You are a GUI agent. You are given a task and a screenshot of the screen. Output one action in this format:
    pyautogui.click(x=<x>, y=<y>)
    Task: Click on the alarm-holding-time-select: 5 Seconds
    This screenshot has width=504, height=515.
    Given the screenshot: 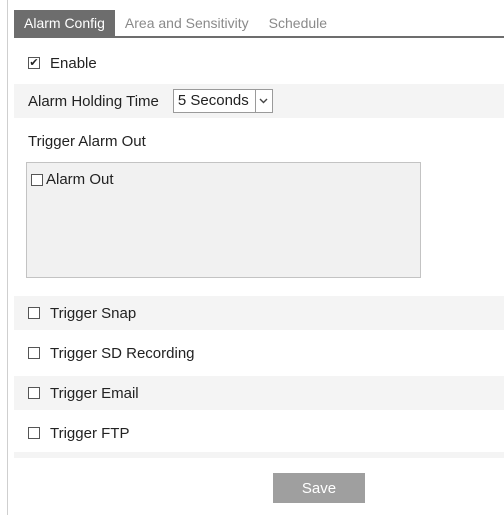 What is the action you would take?
    pyautogui.click(x=222, y=101)
    